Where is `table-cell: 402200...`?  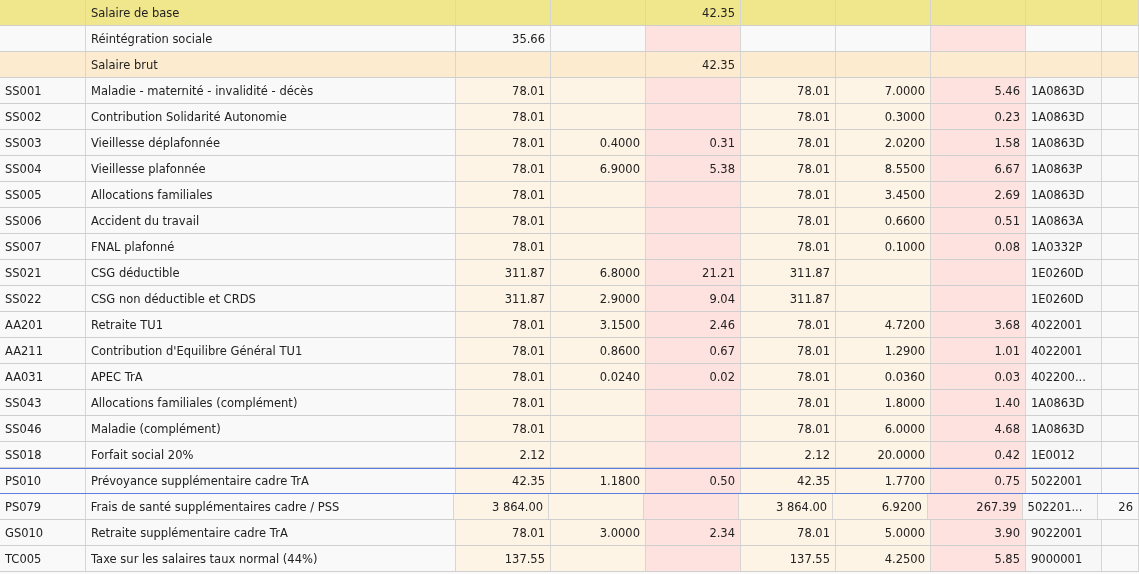
table-cell: 402200... is located at coordinates (1058, 376).